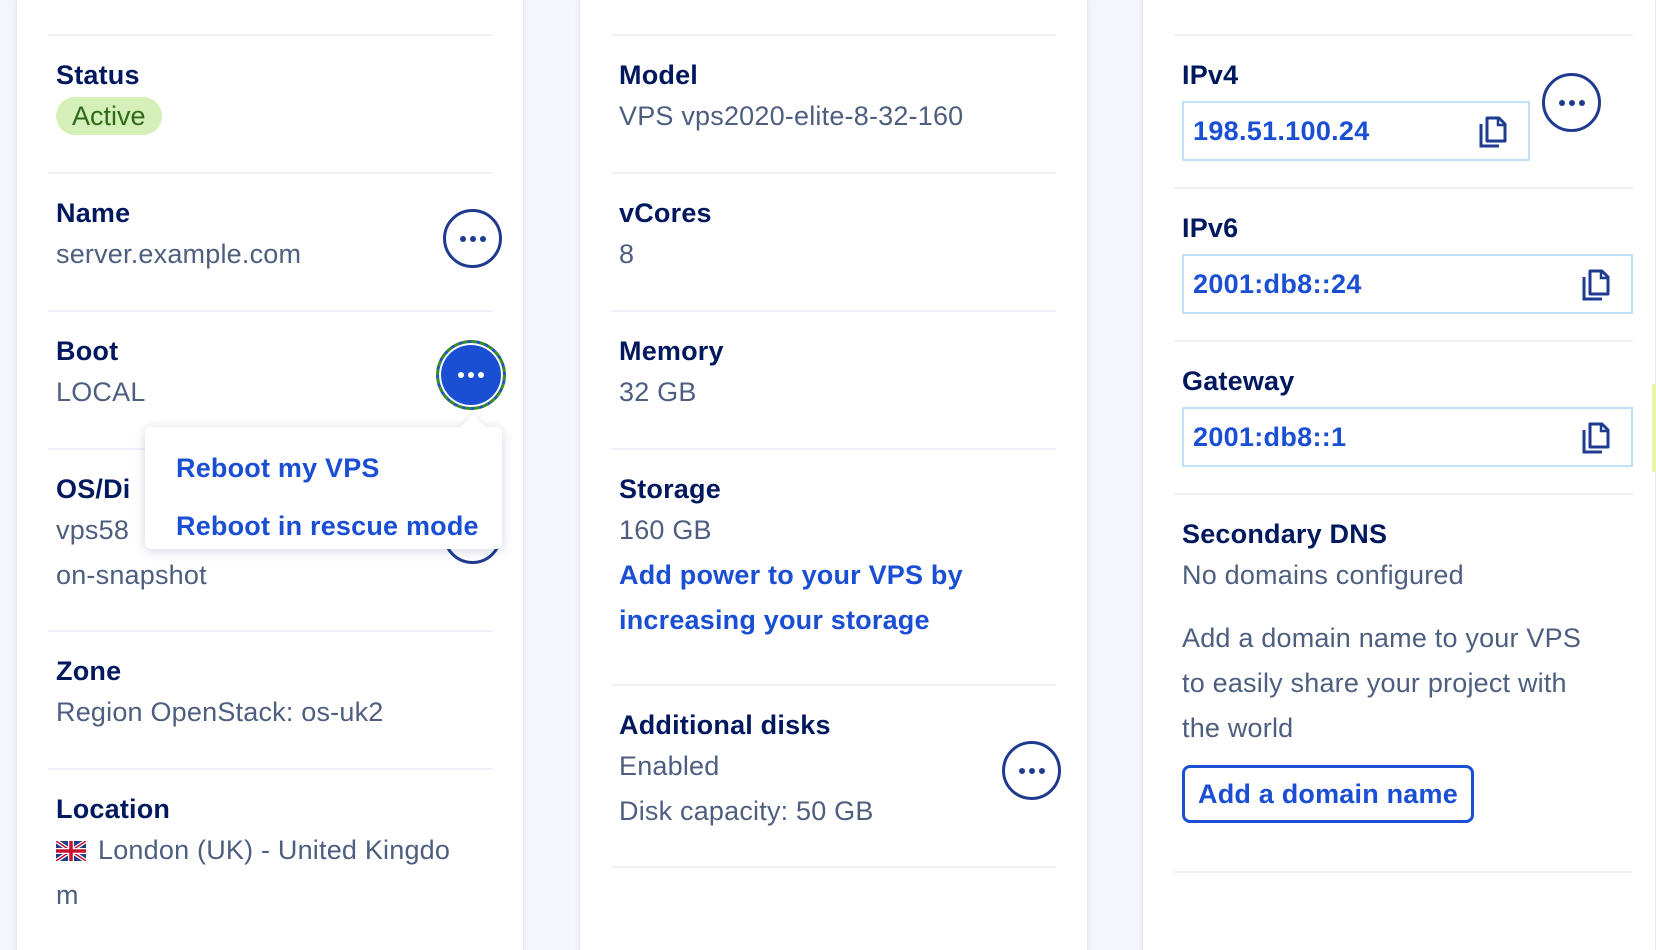 Image resolution: width=1656 pixels, height=950 pixels. I want to click on name-label: Name, so click(93, 213).